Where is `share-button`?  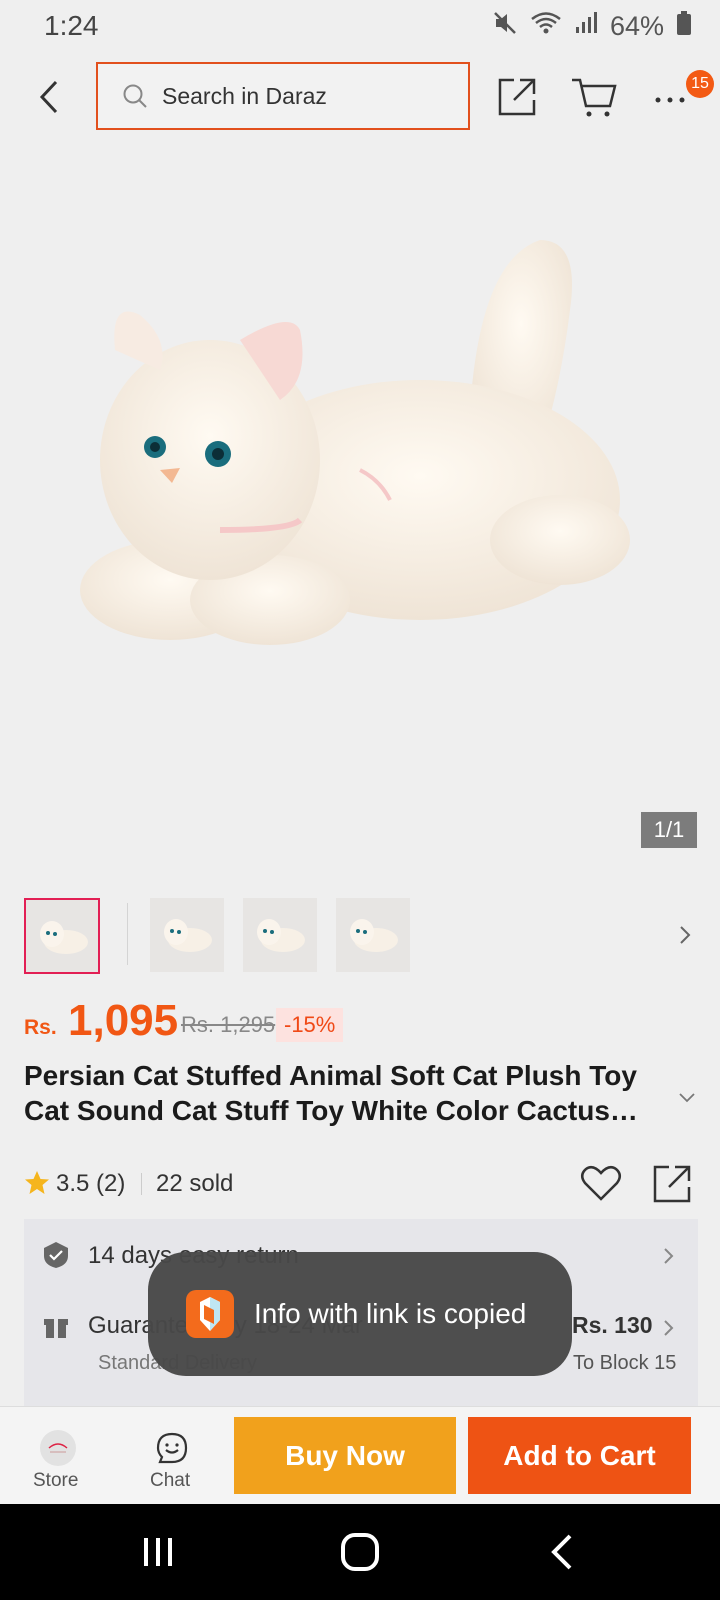
share-button is located at coordinates (672, 1184).